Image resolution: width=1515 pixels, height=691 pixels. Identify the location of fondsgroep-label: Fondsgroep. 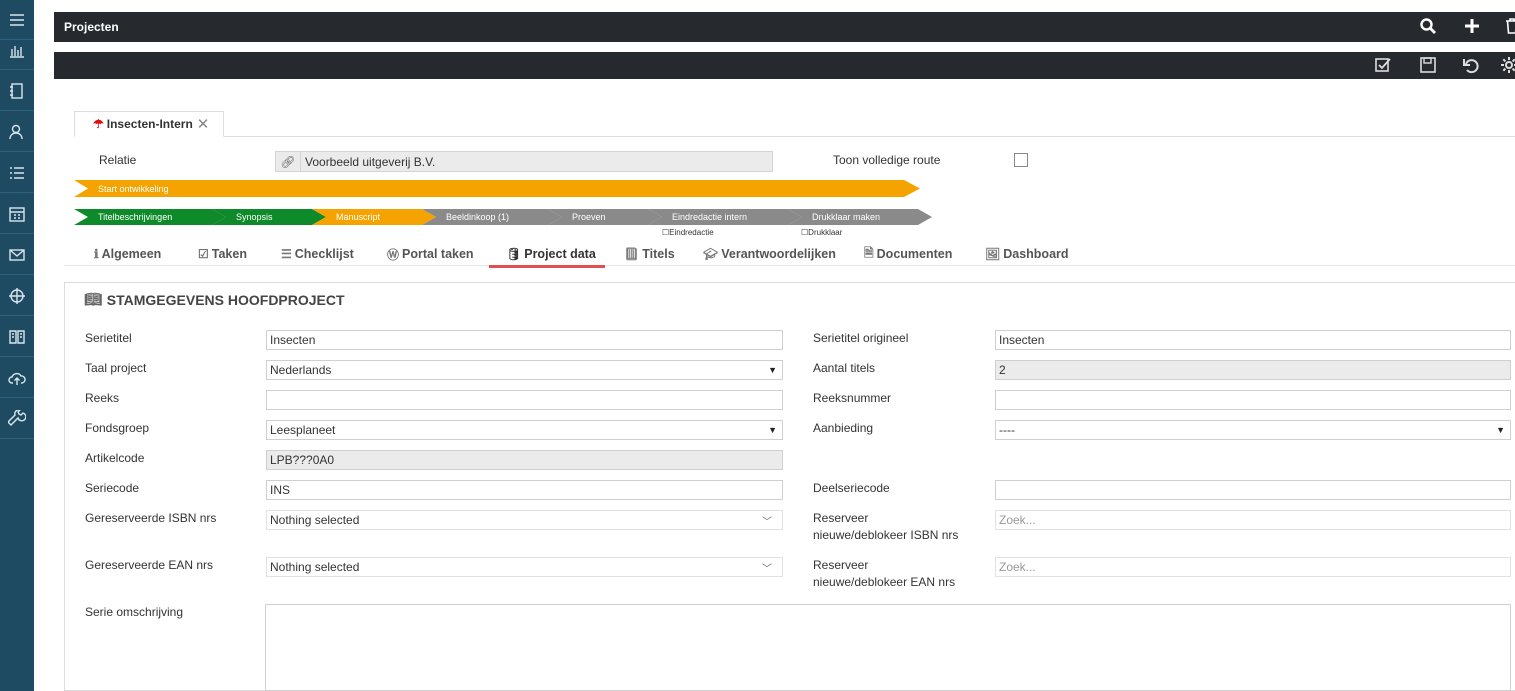
(117, 428).